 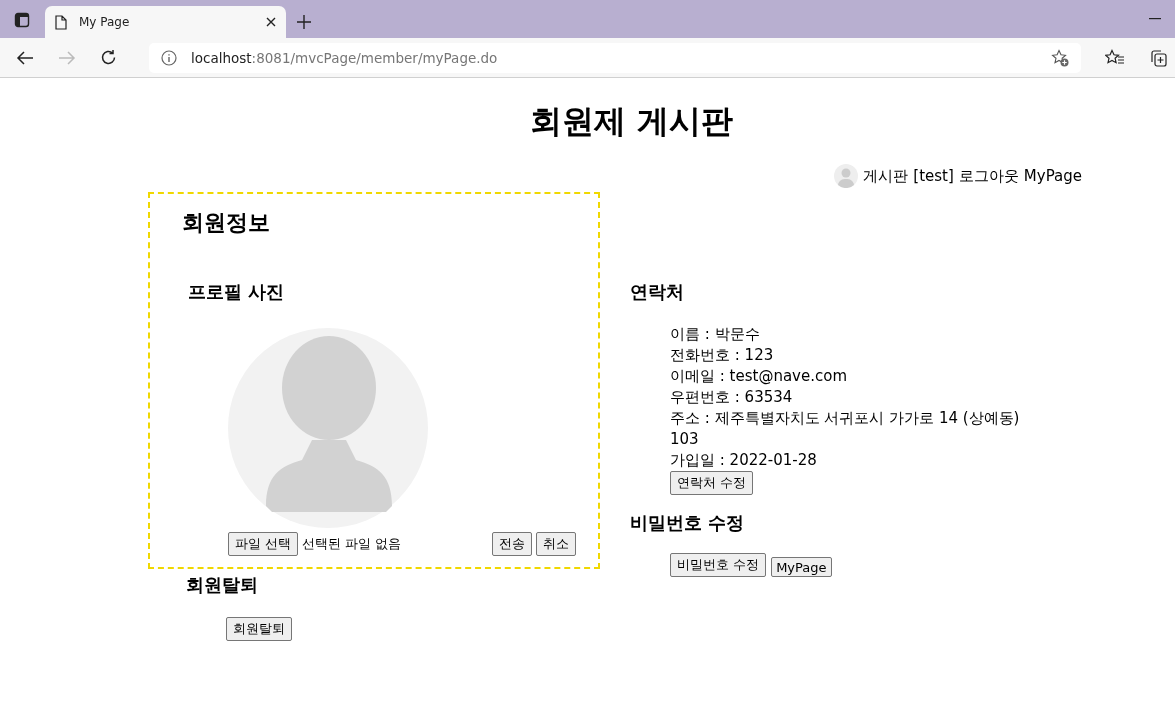 What do you see at coordinates (226, 223) in the screenshot?
I see `section-title: 회원정보` at bounding box center [226, 223].